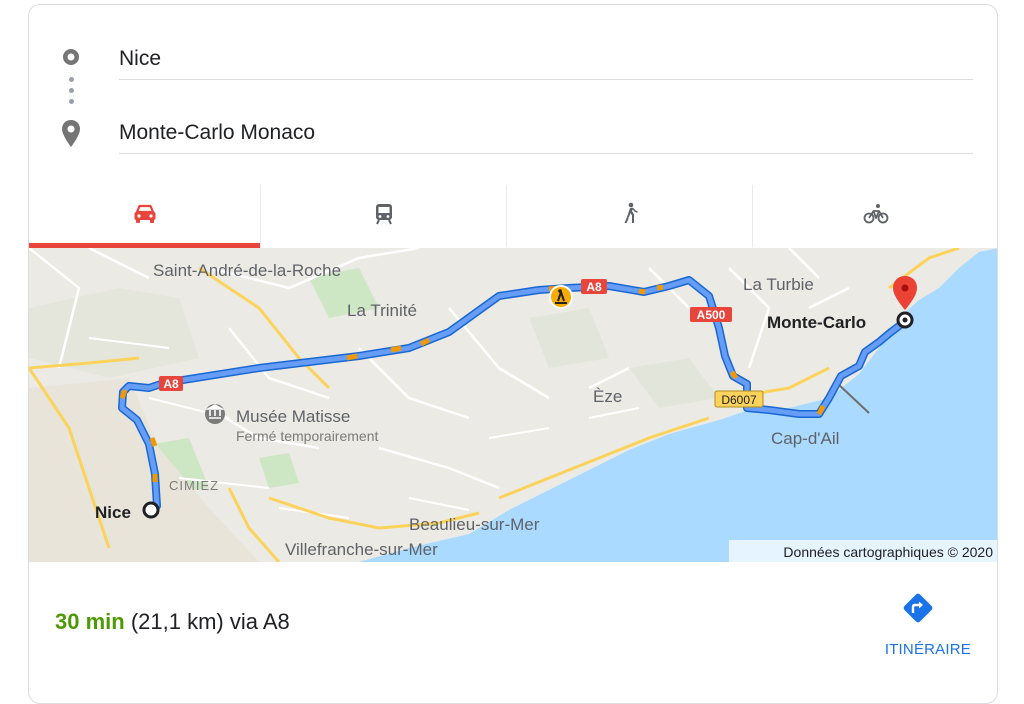 The image size is (1024, 704). I want to click on map-attribution: Données cartographiques © 2020, so click(888, 552).